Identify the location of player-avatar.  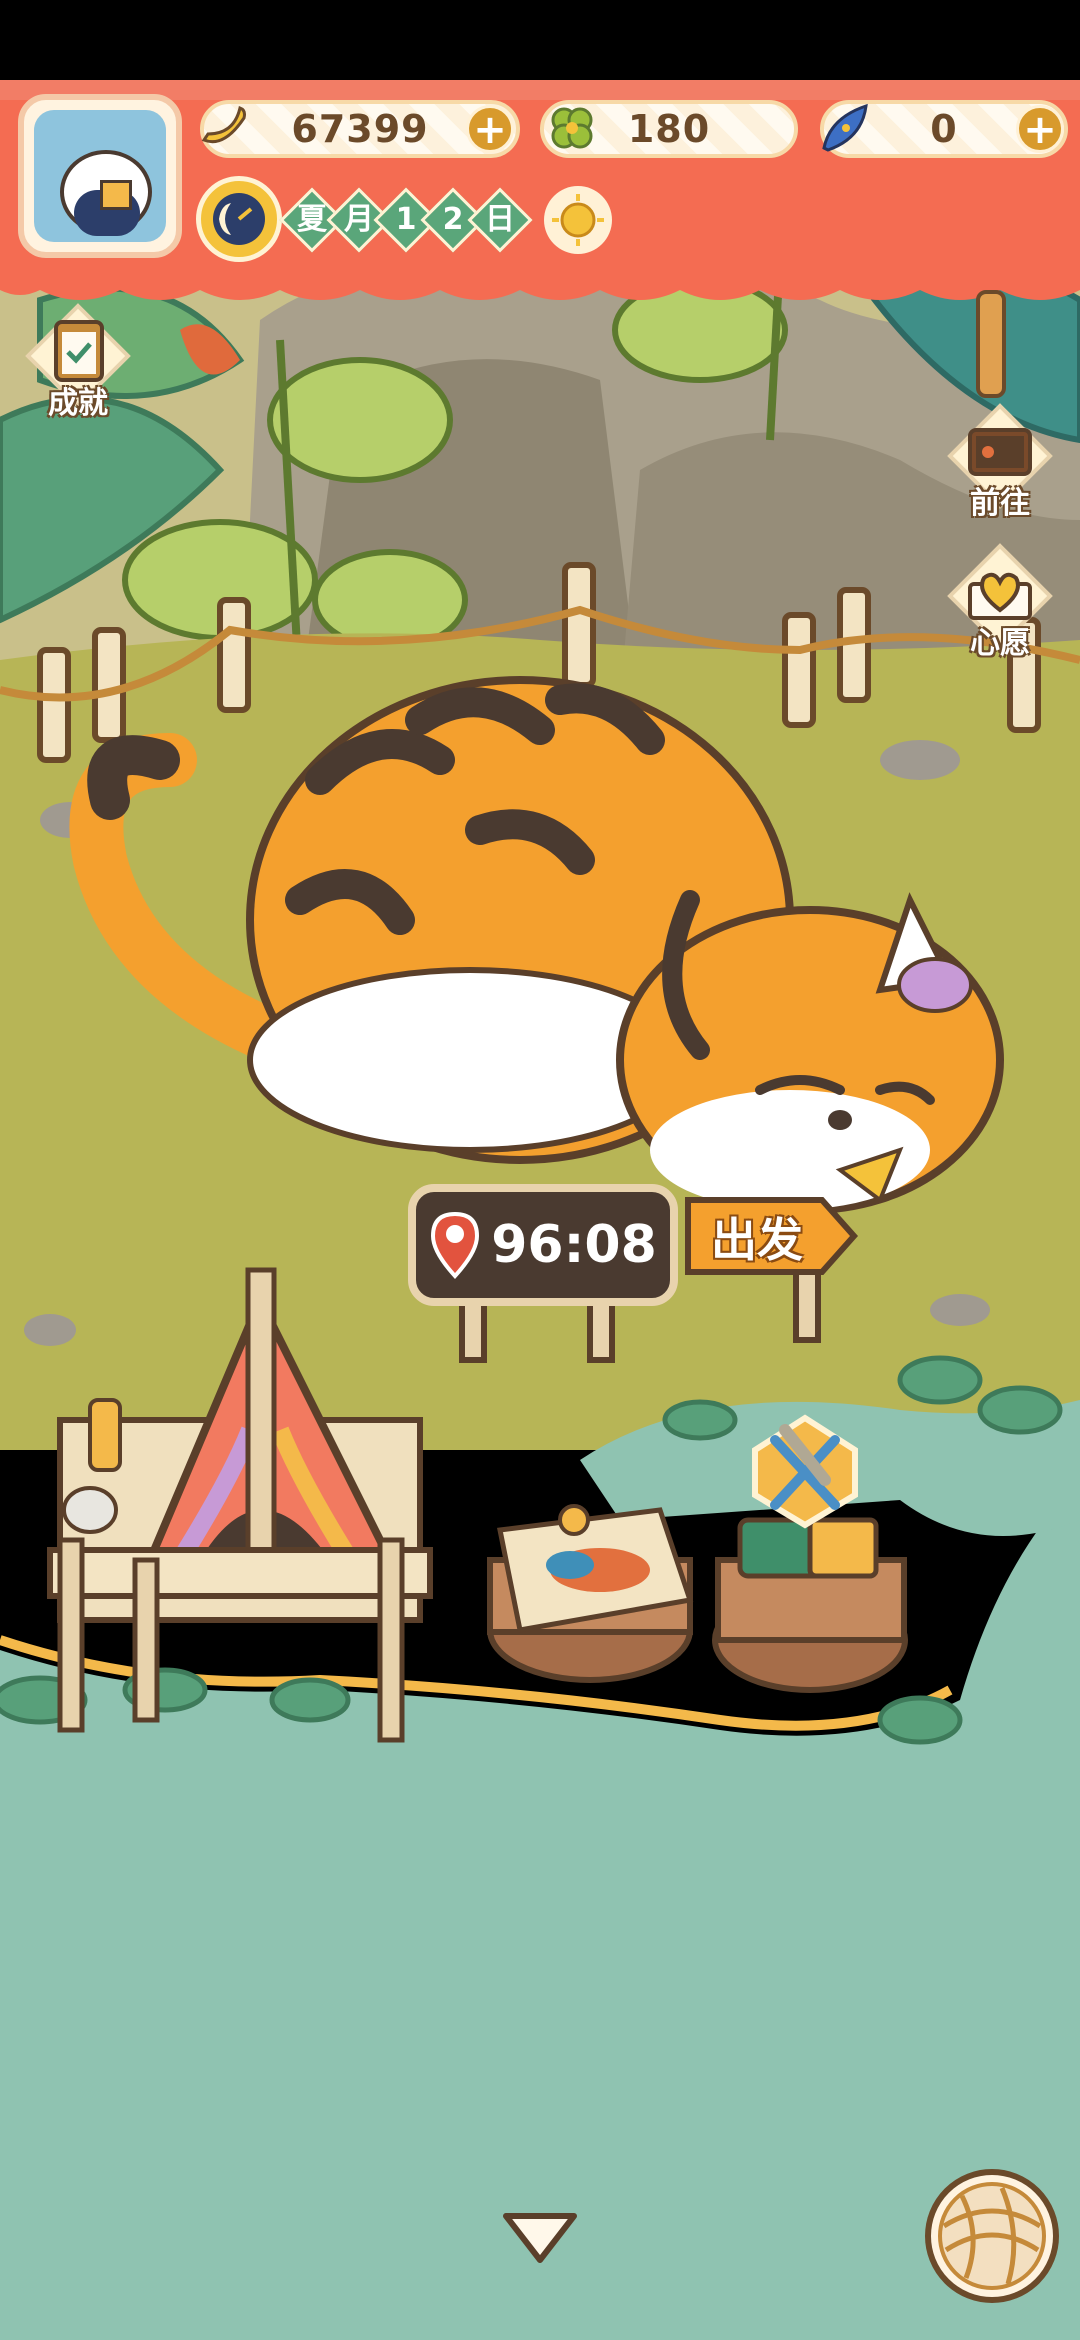
(100, 176).